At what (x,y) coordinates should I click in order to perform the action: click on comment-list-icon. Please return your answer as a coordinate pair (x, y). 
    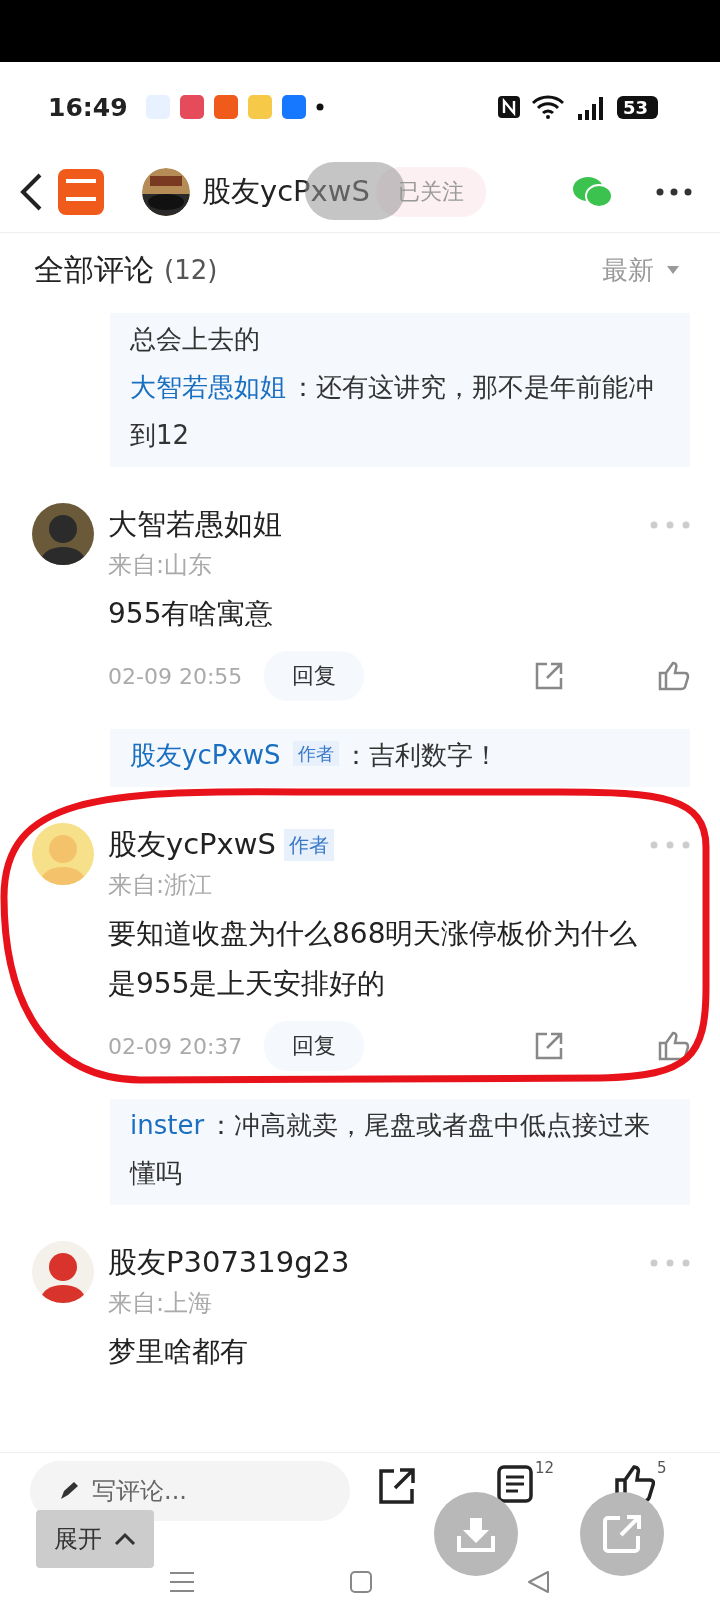
    Looking at the image, I should click on (515, 1484).